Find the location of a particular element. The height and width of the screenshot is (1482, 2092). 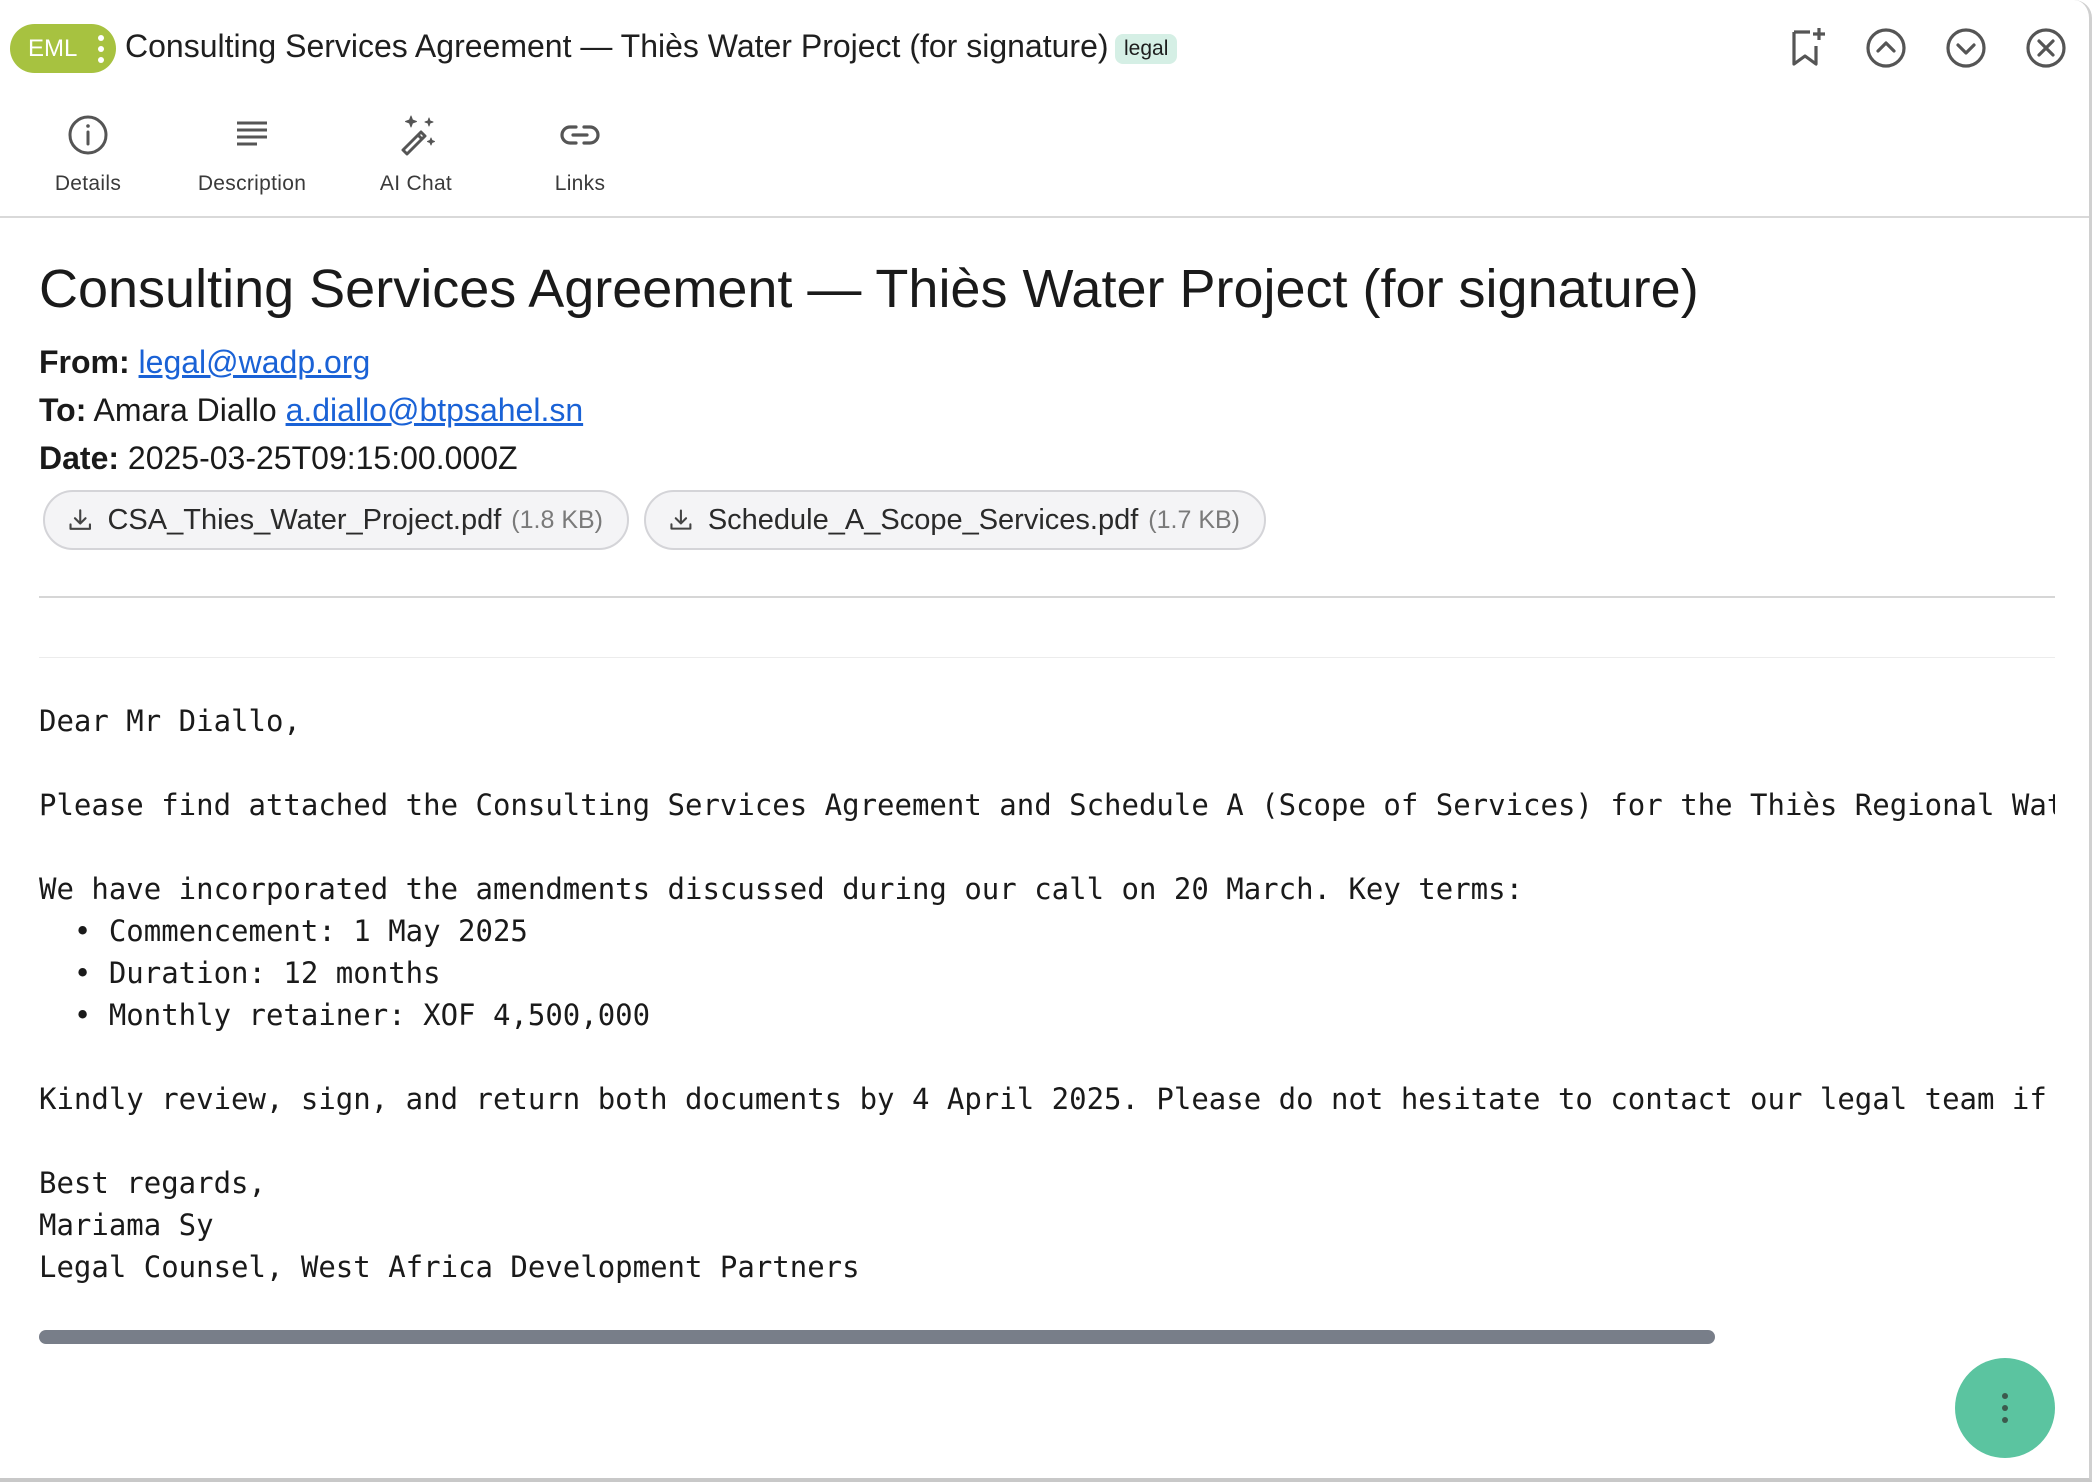

horizontal-scrollbar is located at coordinates (877, 1337).